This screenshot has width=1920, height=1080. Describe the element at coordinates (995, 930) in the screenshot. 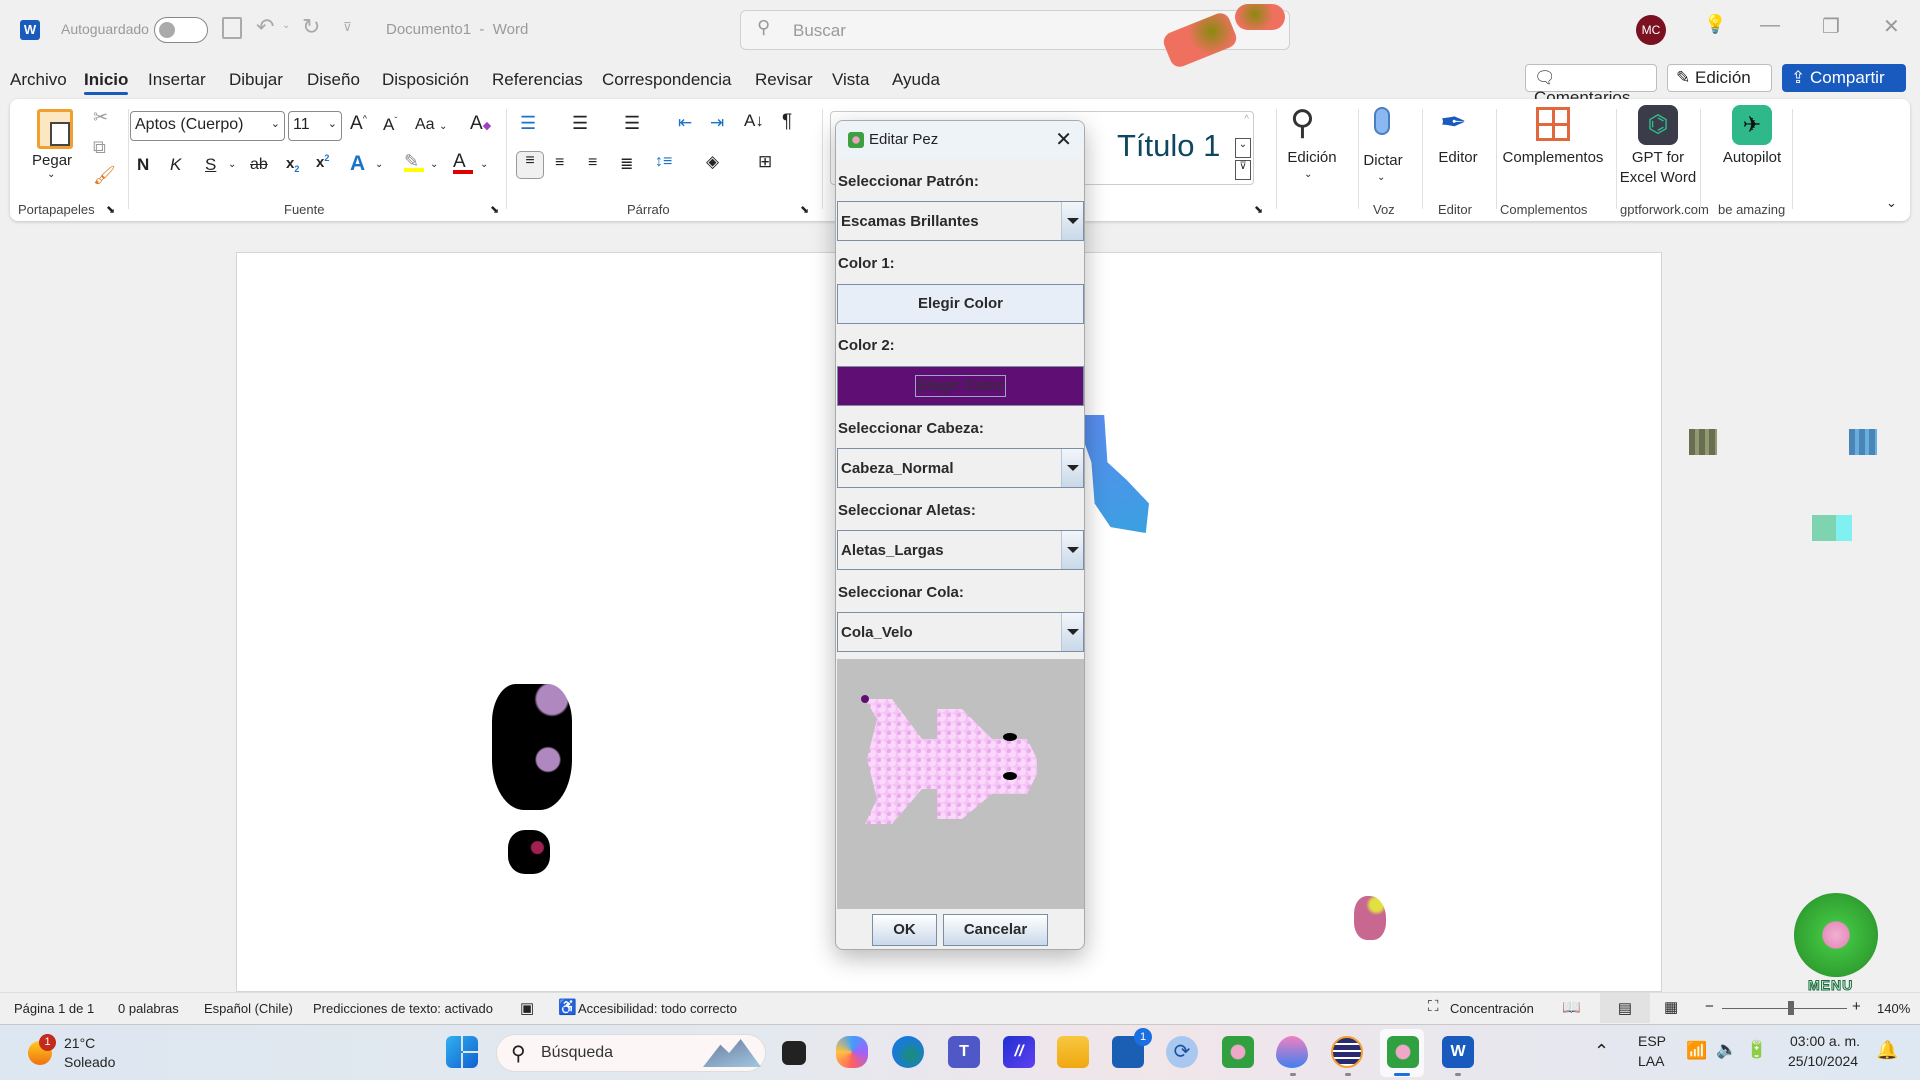

I see `cancel-button: Cancelar` at that location.